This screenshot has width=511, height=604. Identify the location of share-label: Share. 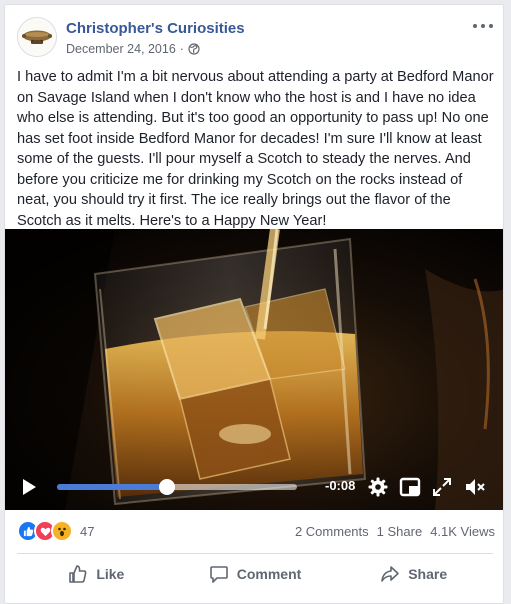
(428, 574).